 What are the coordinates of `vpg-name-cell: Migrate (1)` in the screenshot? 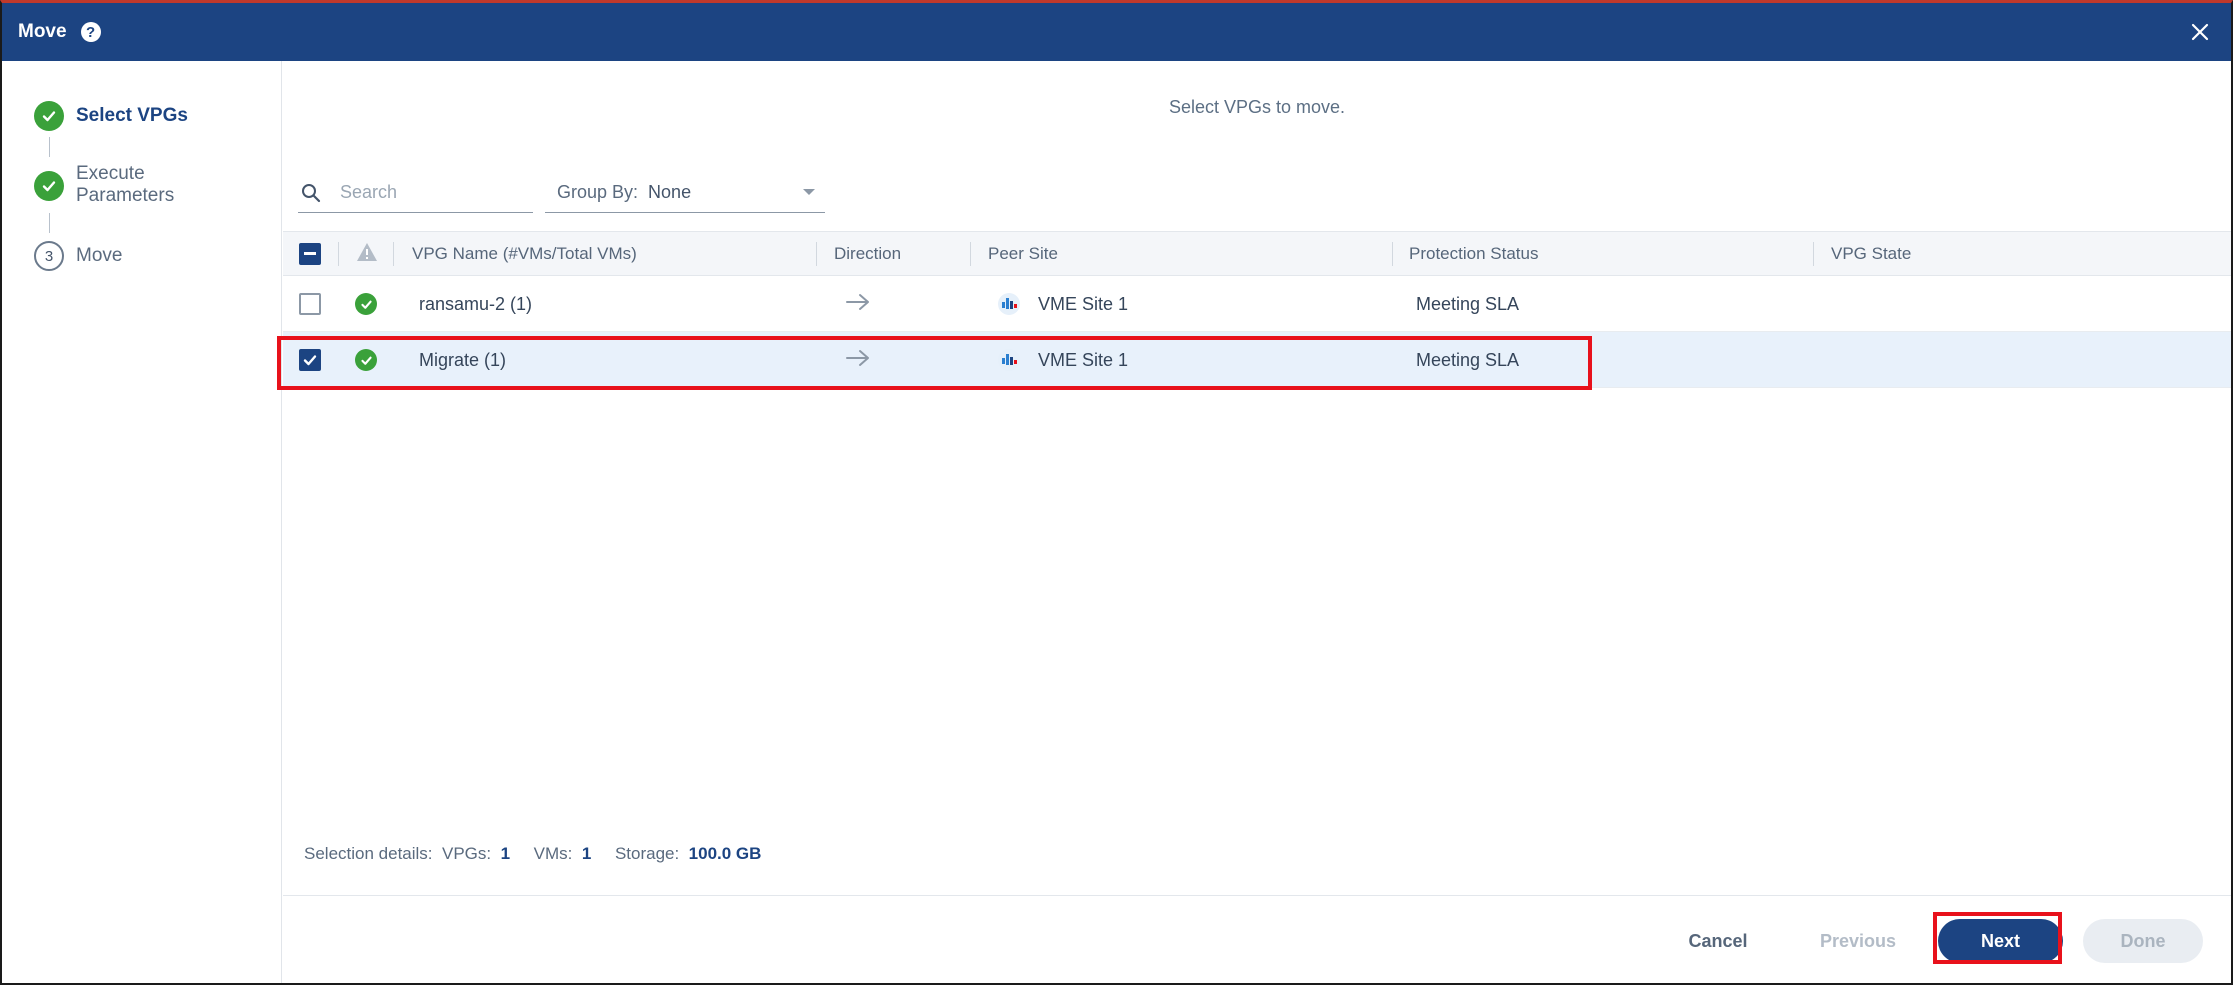 It's located at (463, 359).